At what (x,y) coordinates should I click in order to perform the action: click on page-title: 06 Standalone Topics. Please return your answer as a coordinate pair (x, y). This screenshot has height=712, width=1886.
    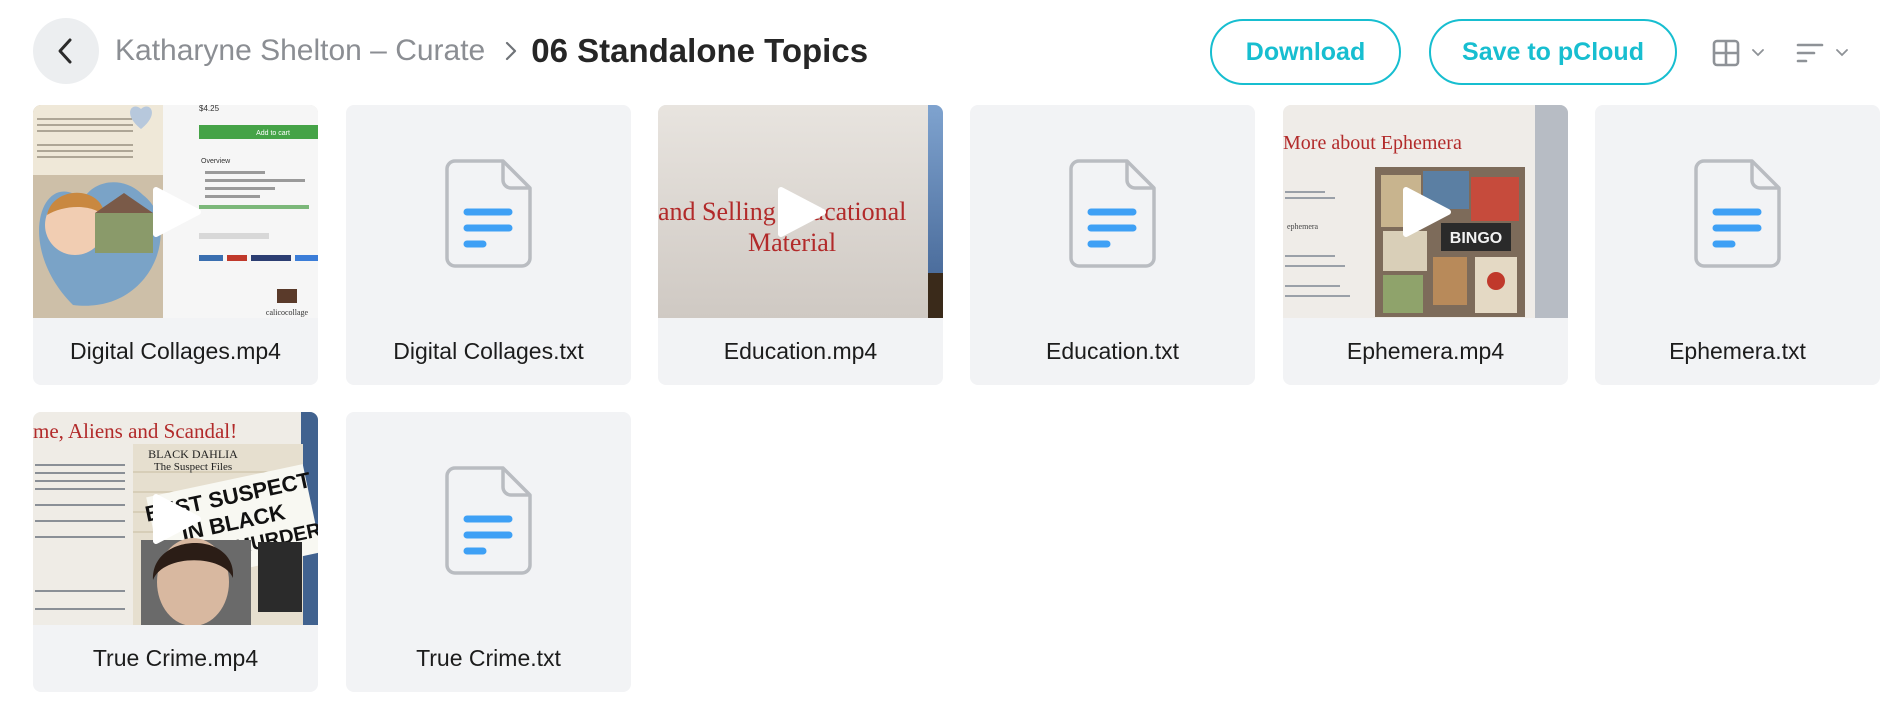
    Looking at the image, I should click on (700, 50).